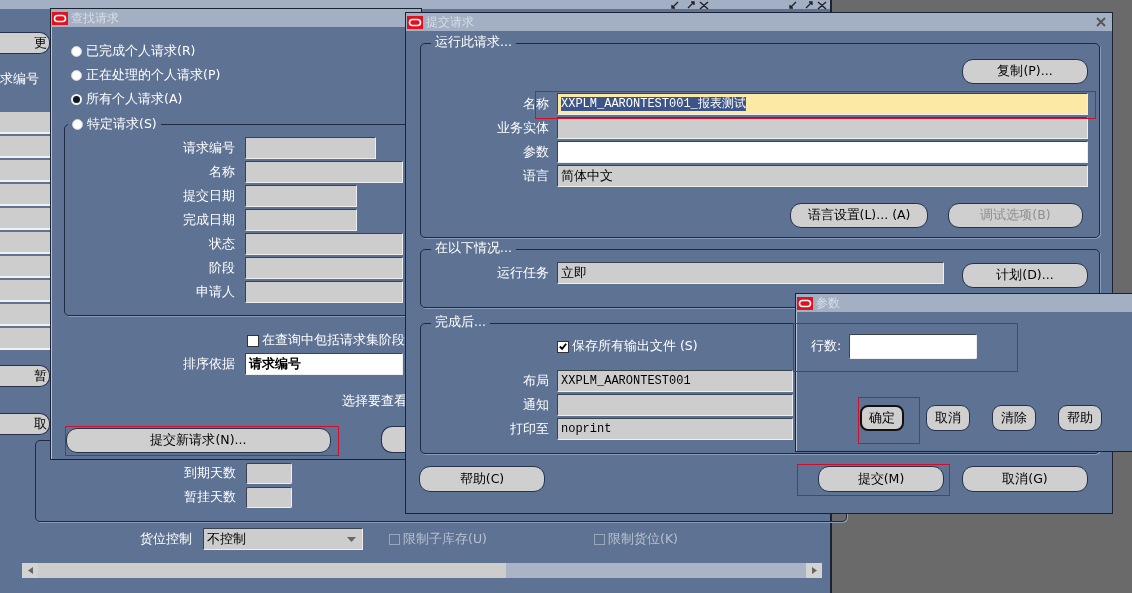 The height and width of the screenshot is (593, 1132). I want to click on horizontal-scrollbar, so click(422, 570).